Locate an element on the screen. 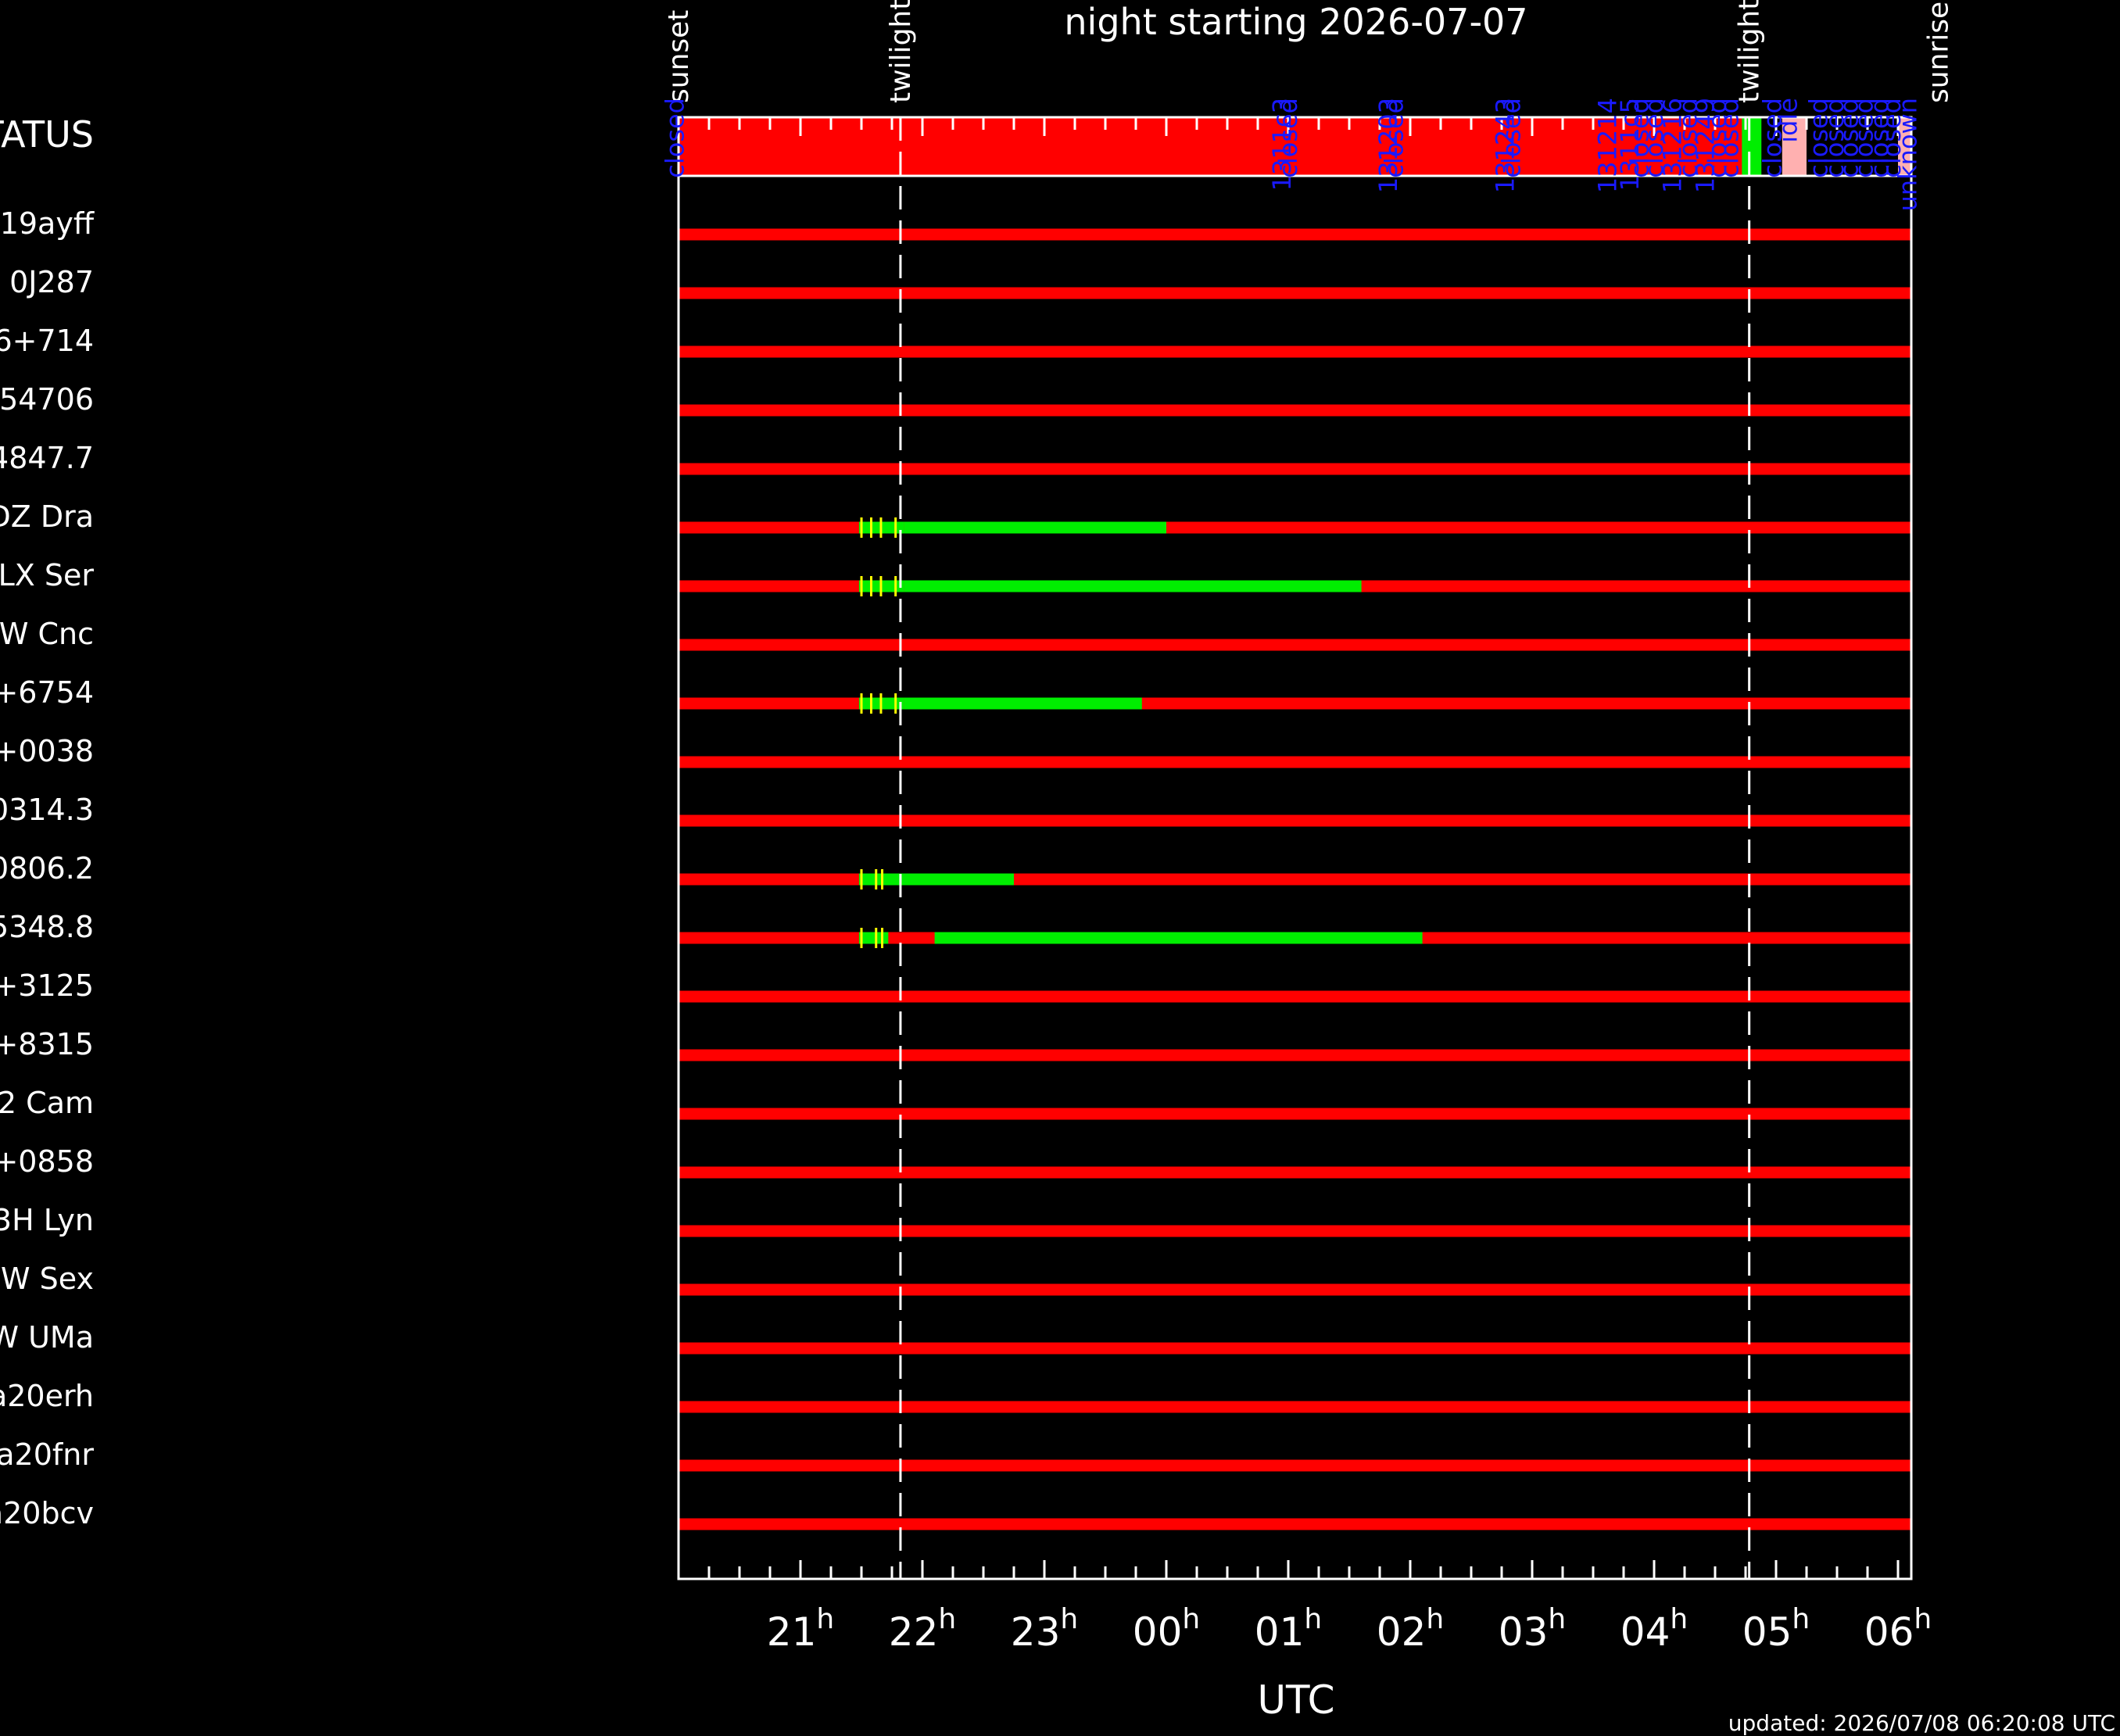 The width and height of the screenshot is (2120, 1736). target-name-5: DZ Dra is located at coordinates (47, 516).